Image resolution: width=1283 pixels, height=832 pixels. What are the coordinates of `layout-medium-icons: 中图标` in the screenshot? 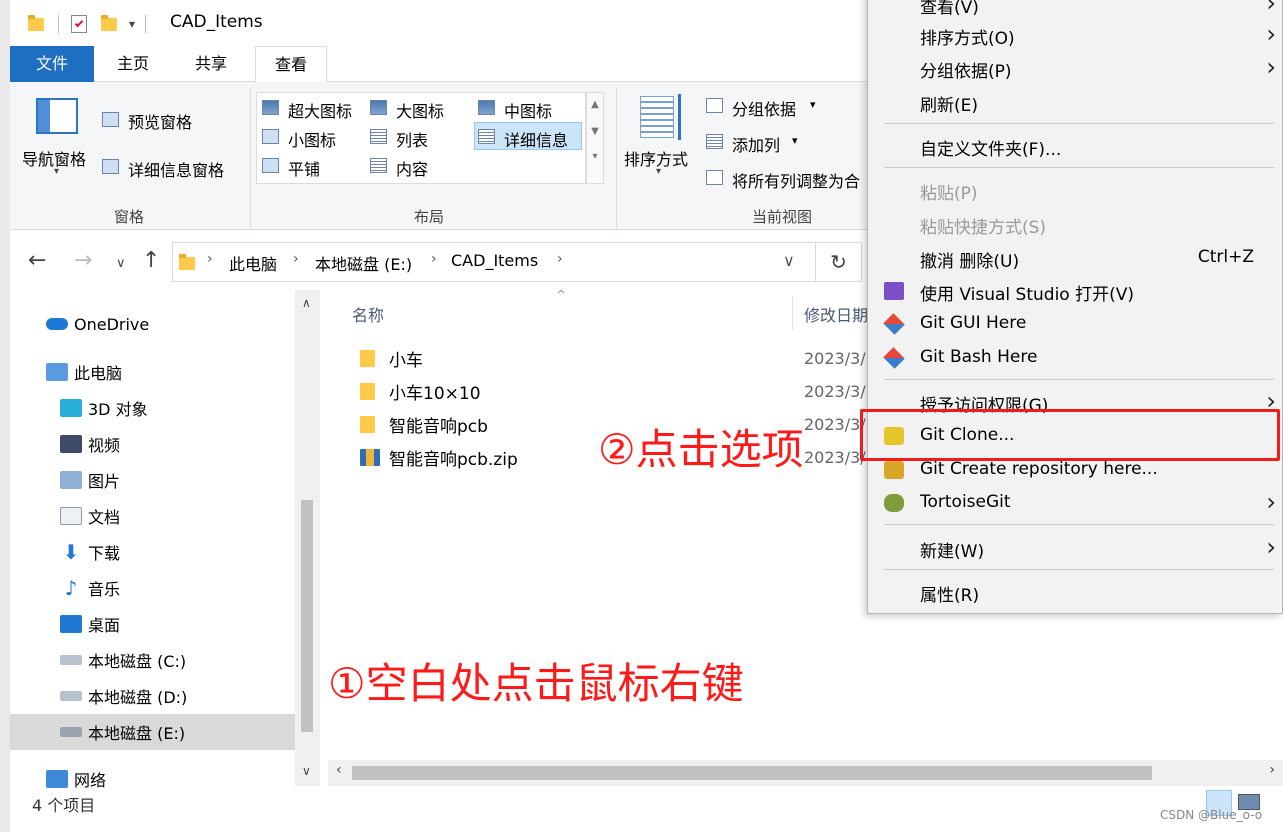 It's located at (528, 110).